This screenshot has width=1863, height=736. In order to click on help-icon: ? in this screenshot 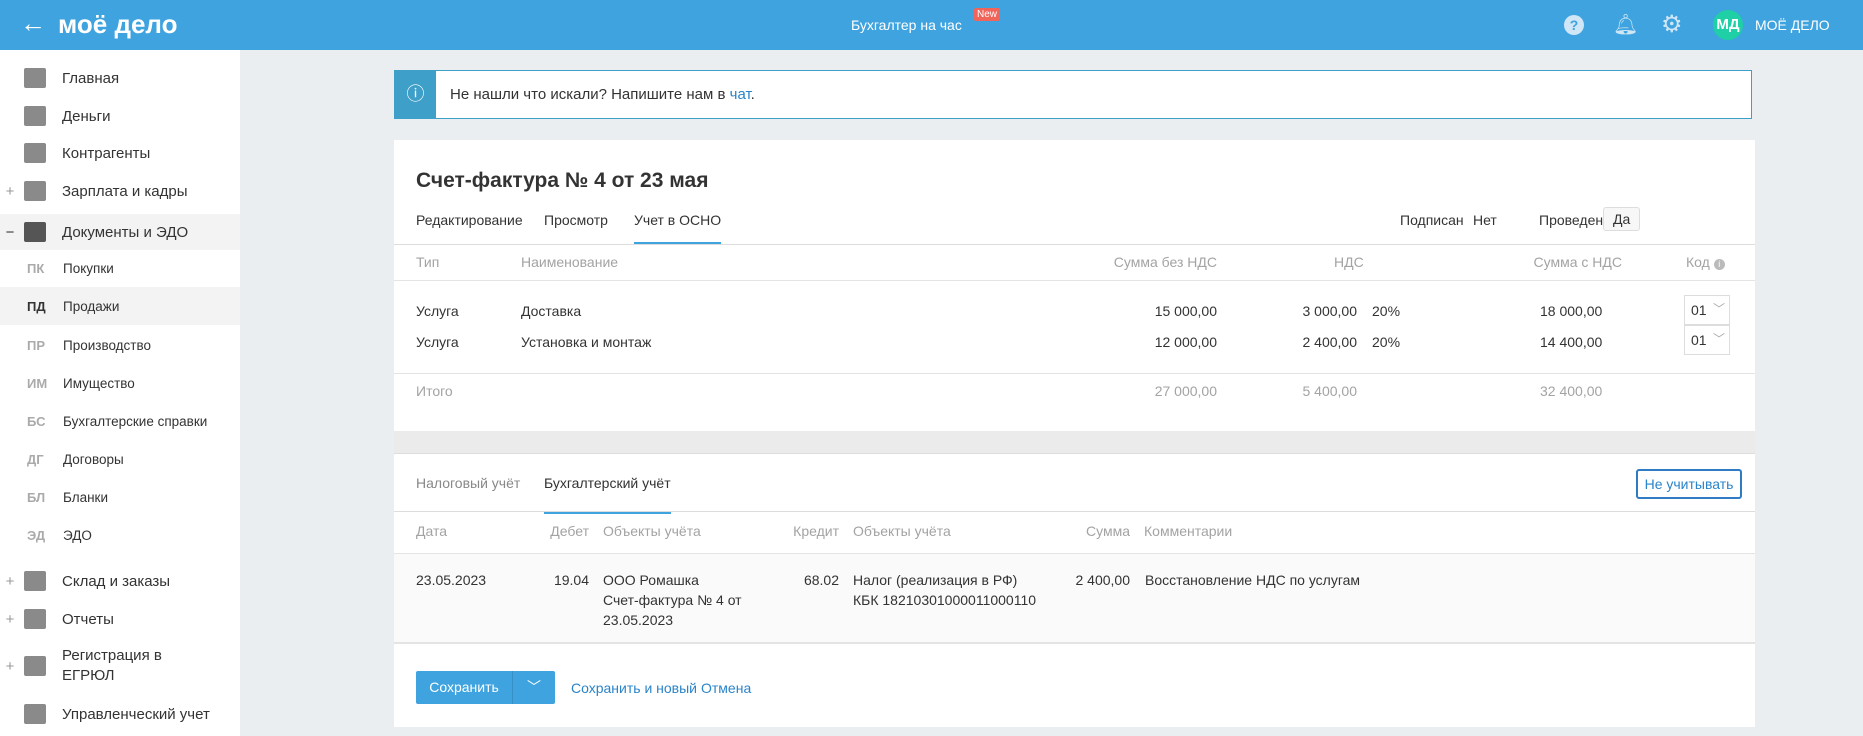, I will do `click(1574, 25)`.